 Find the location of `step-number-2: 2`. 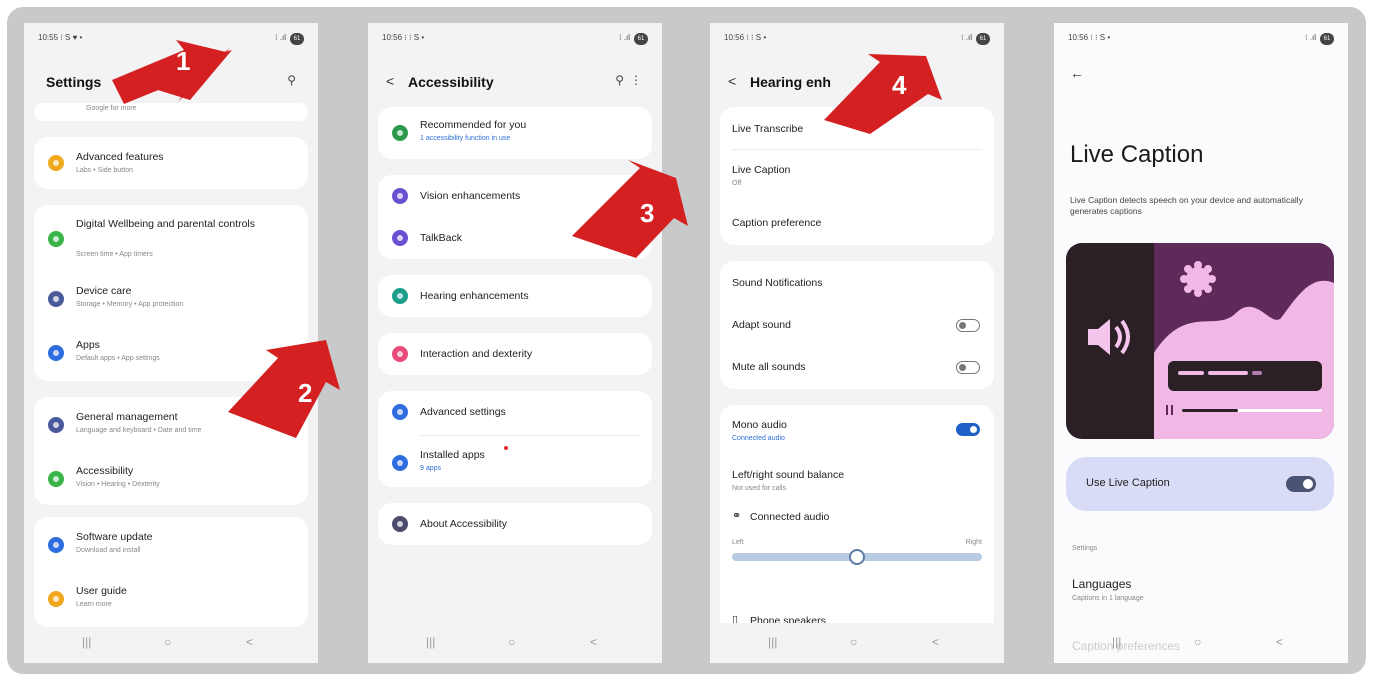

step-number-2: 2 is located at coordinates (305, 393).